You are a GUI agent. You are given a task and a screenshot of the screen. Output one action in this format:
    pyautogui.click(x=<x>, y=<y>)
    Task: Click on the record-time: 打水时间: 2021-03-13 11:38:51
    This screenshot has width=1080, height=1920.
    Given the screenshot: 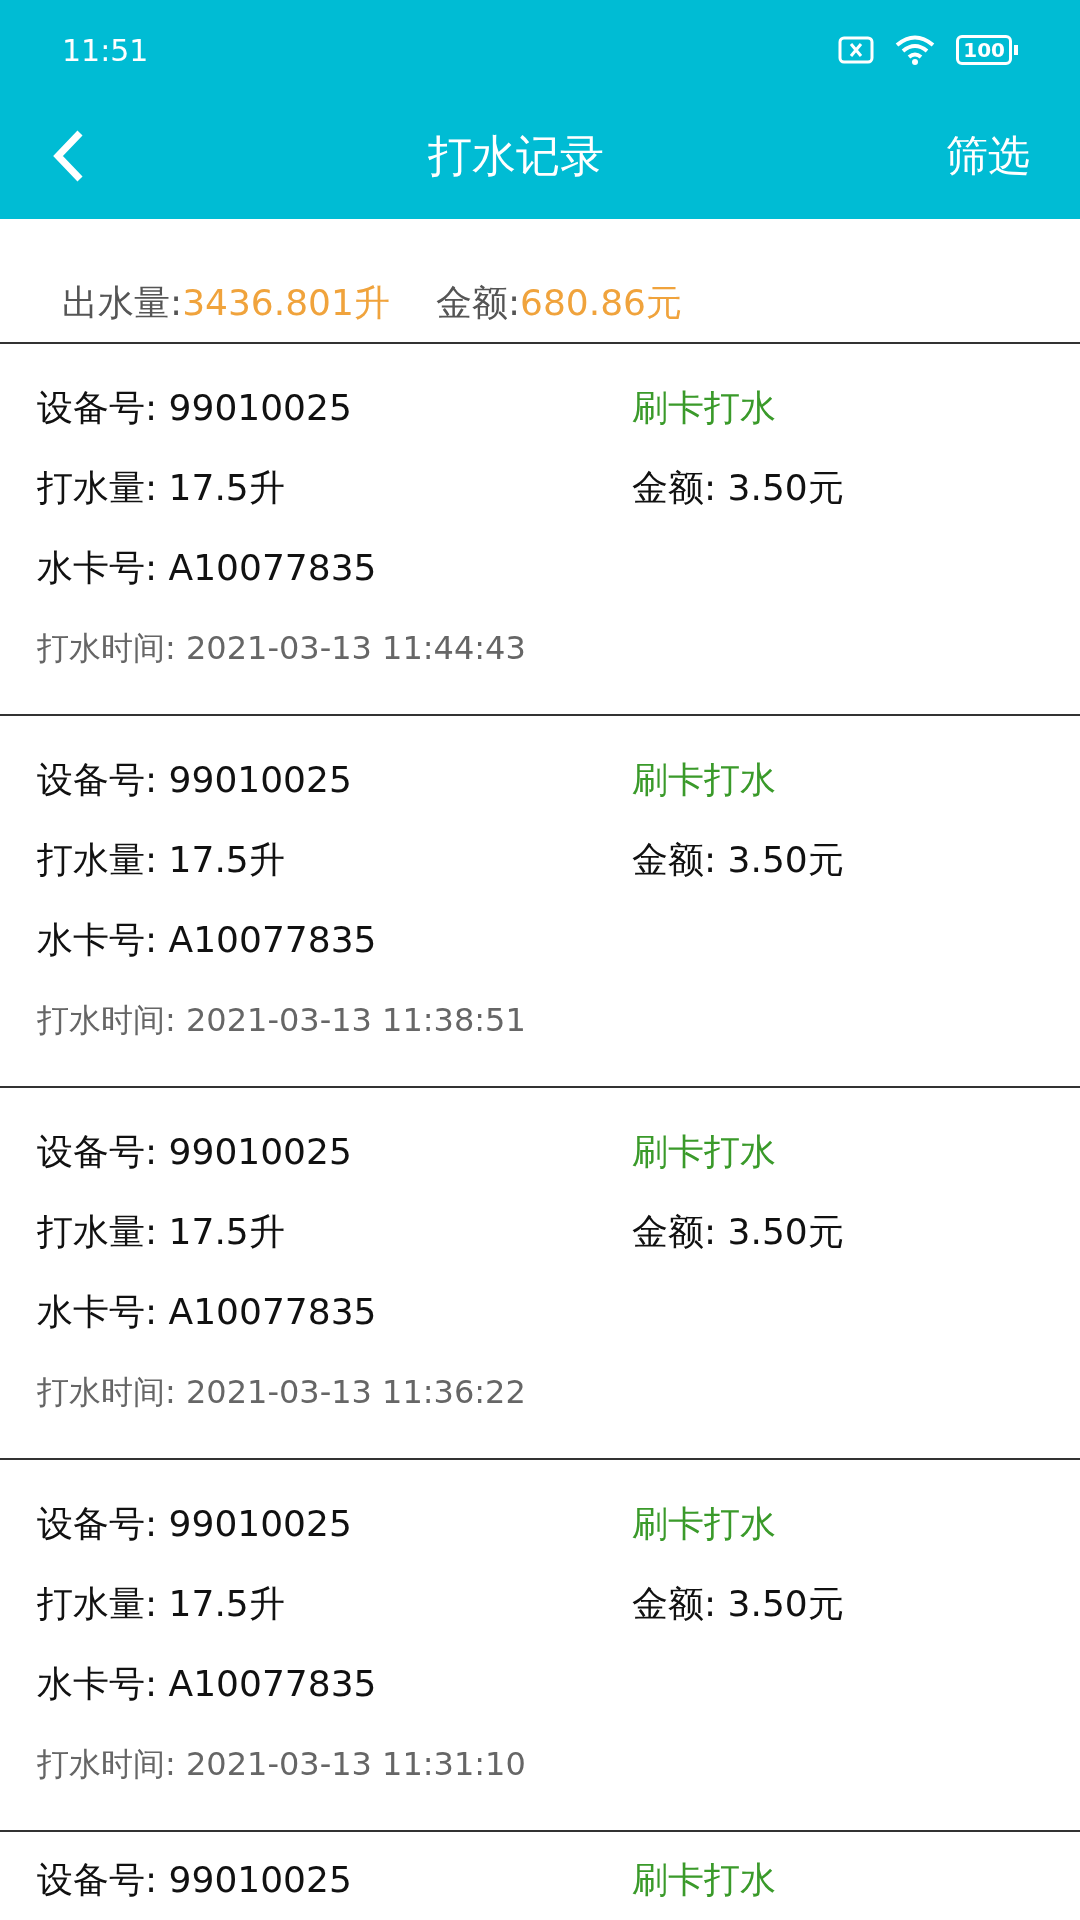 What is the action you would take?
    pyautogui.click(x=281, y=1020)
    